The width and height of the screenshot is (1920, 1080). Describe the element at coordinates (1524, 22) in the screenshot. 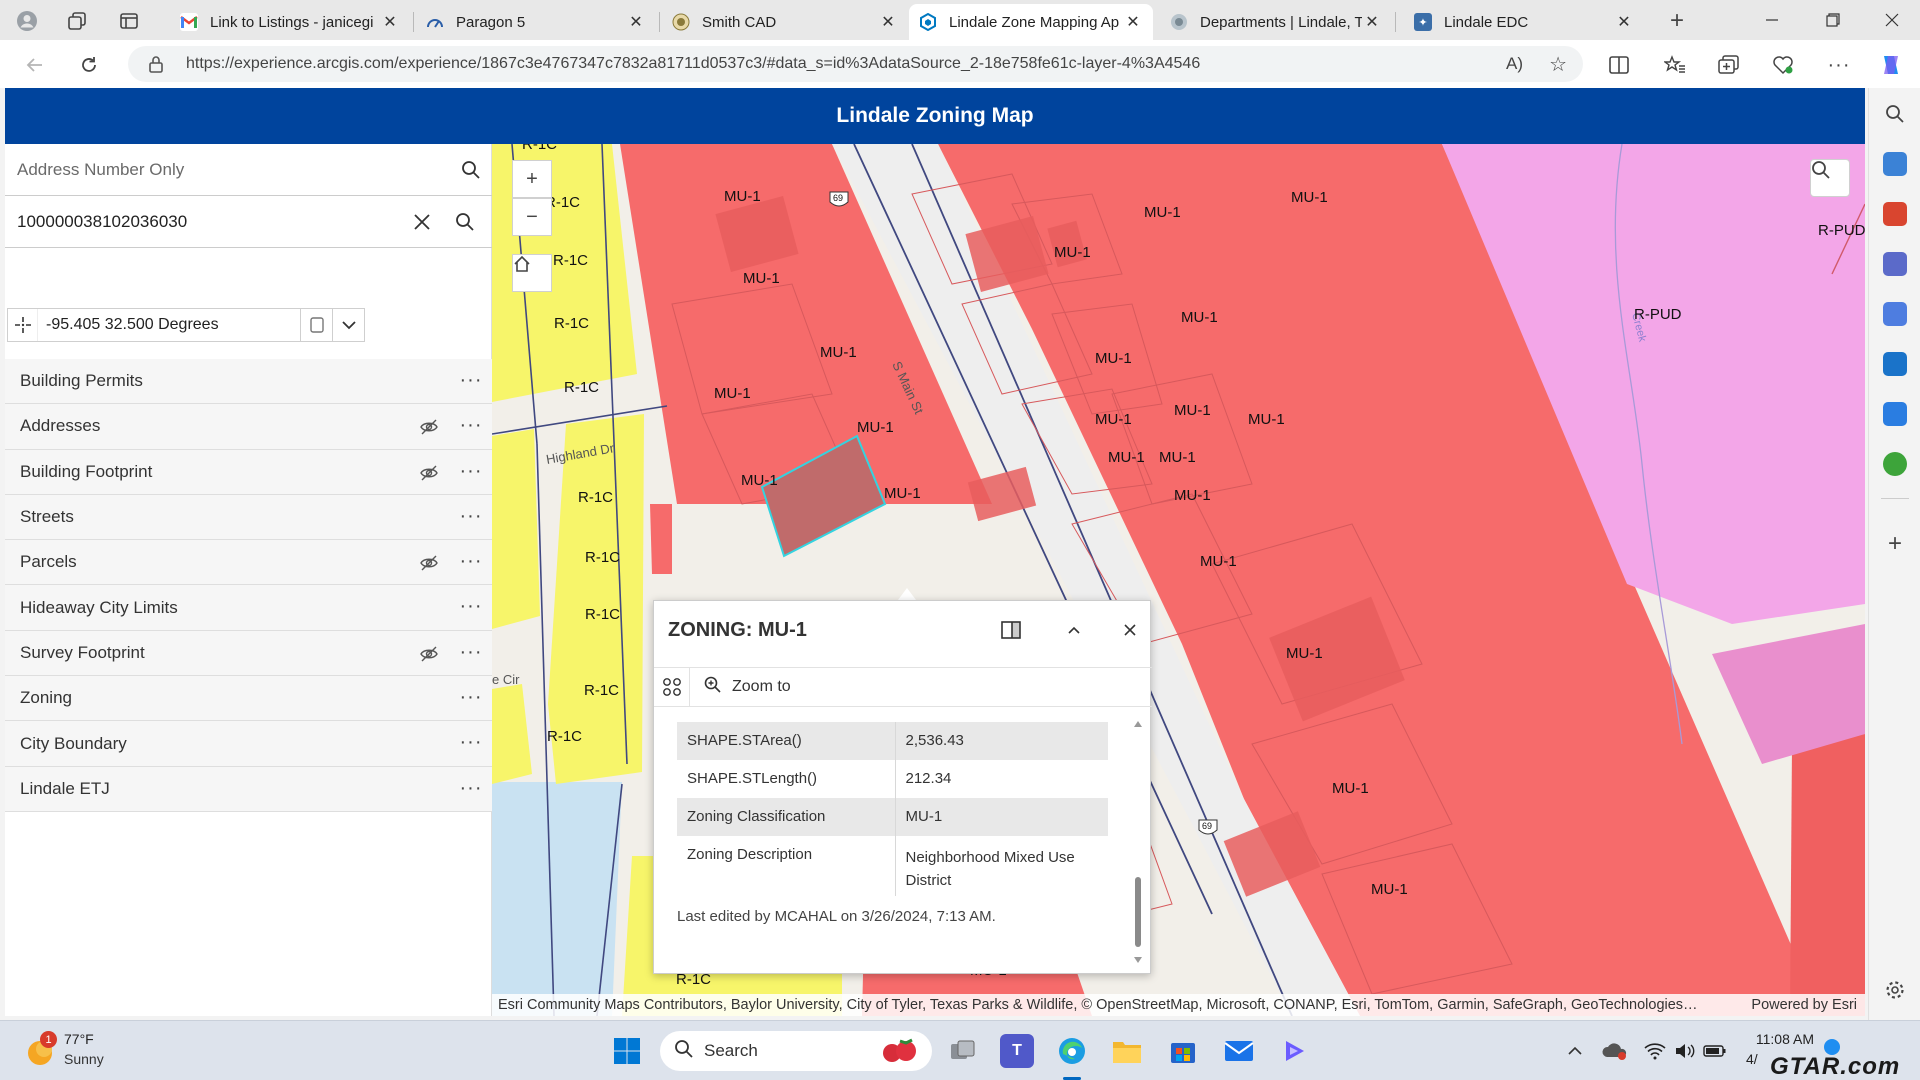

I see `tab-lindale-edc: ✦ Lindale EDC ✕` at that location.